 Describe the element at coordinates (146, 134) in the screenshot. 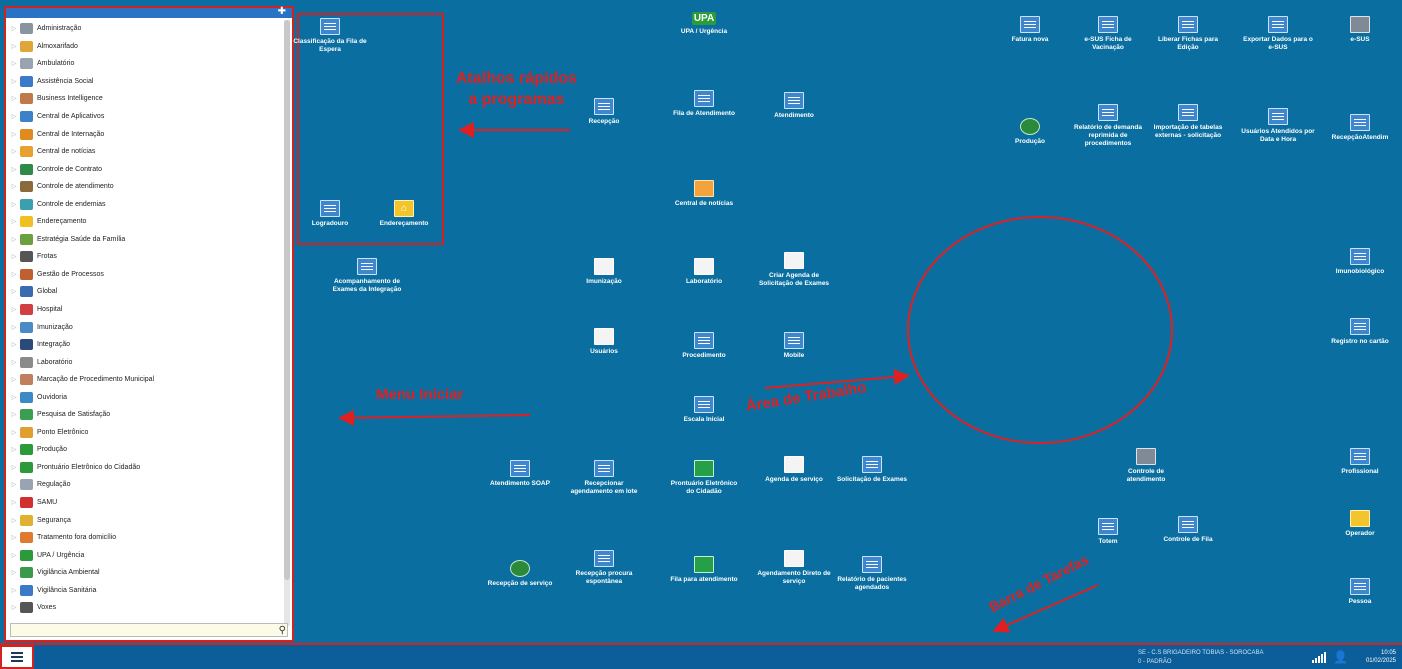

I see `start-menu-item: ▷ Central de Internação` at that location.